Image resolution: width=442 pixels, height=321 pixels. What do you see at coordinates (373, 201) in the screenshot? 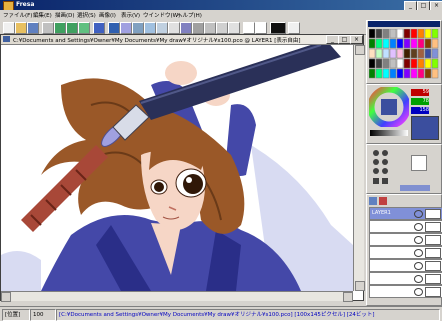
I see `new-layer-icon` at bounding box center [373, 201].